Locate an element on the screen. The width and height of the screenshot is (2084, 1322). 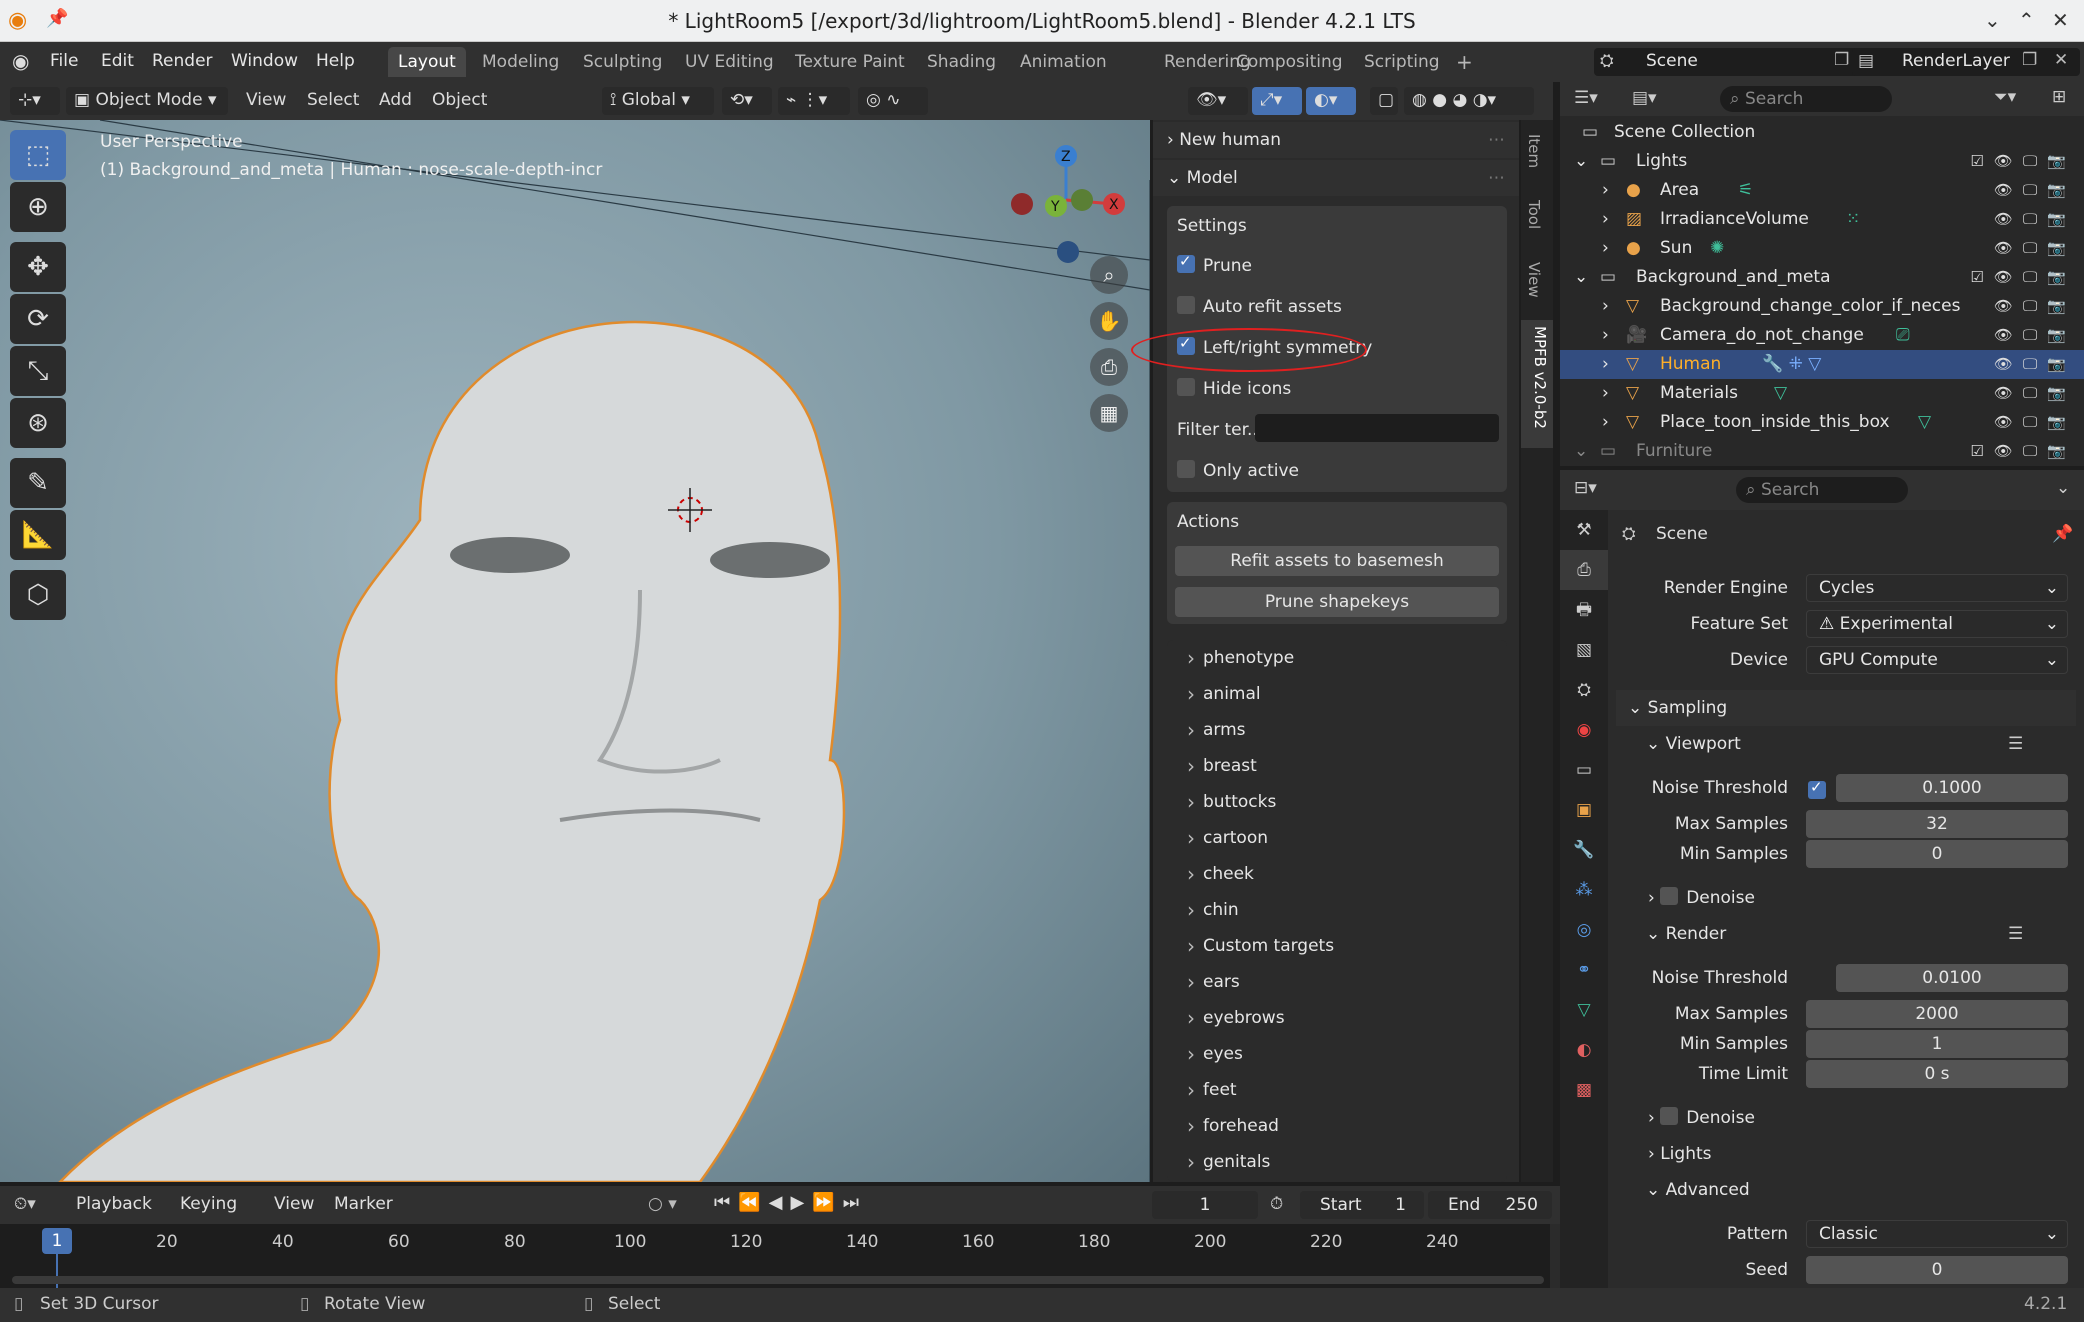
zoom-icon: ⌕ is located at coordinates (1109, 275).